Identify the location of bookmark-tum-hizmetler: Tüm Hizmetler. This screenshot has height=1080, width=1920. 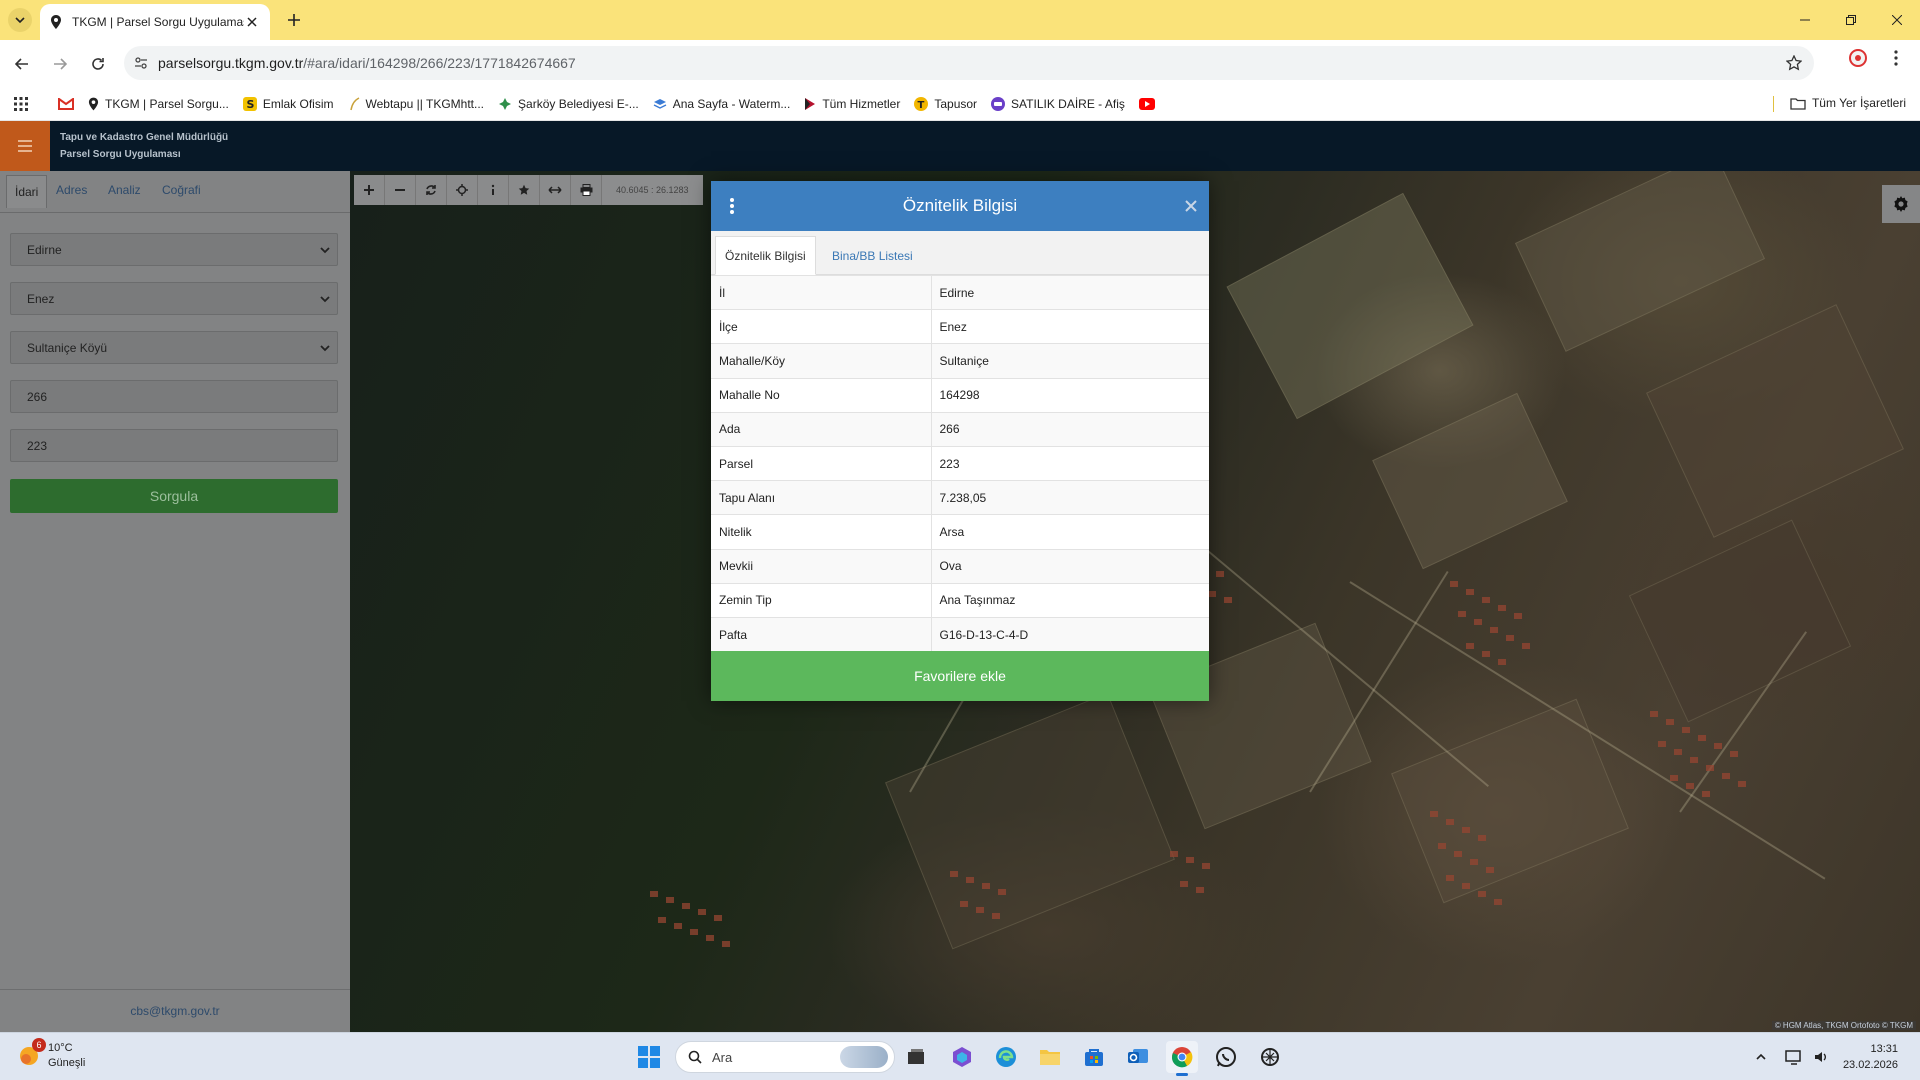
(852, 104).